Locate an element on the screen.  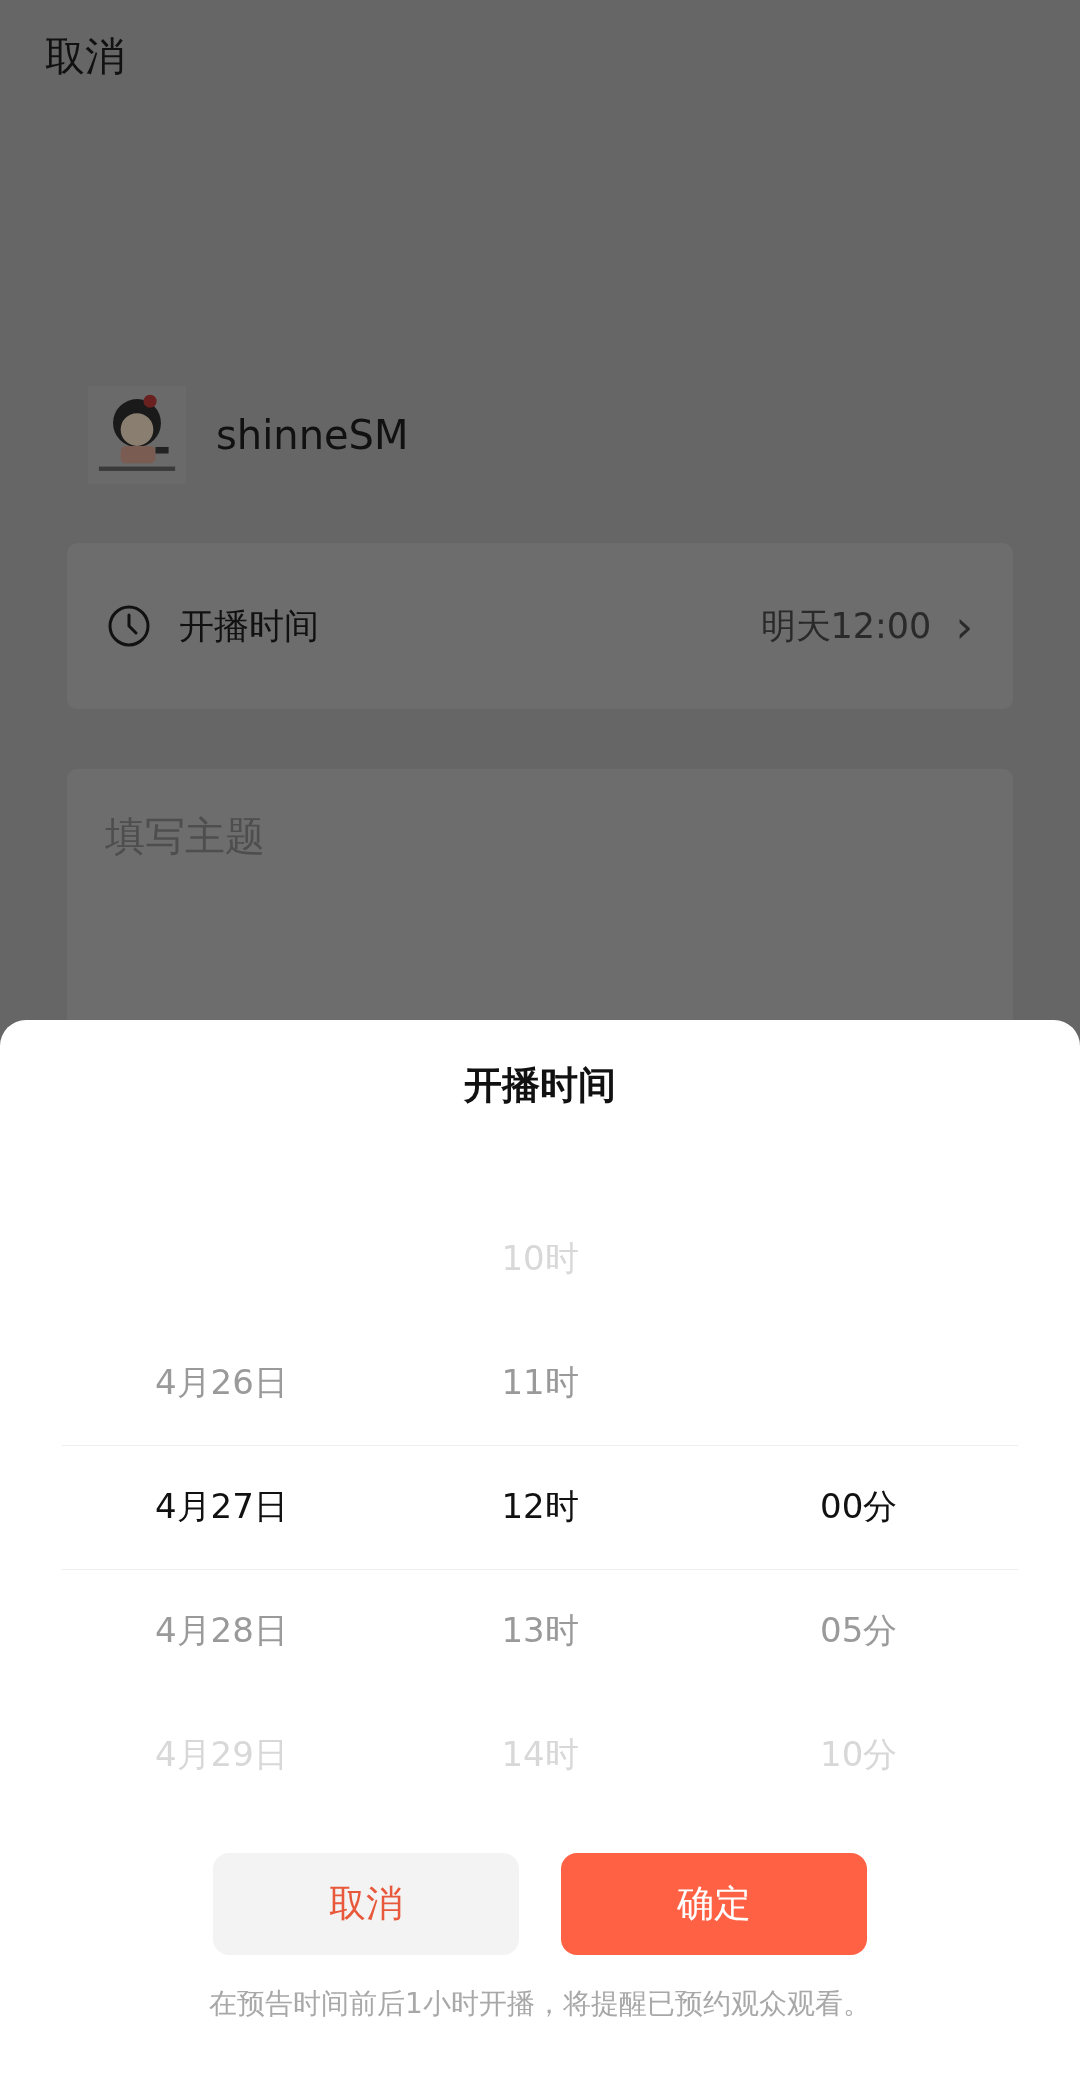
cancel-button: 取消 is located at coordinates (366, 1904).